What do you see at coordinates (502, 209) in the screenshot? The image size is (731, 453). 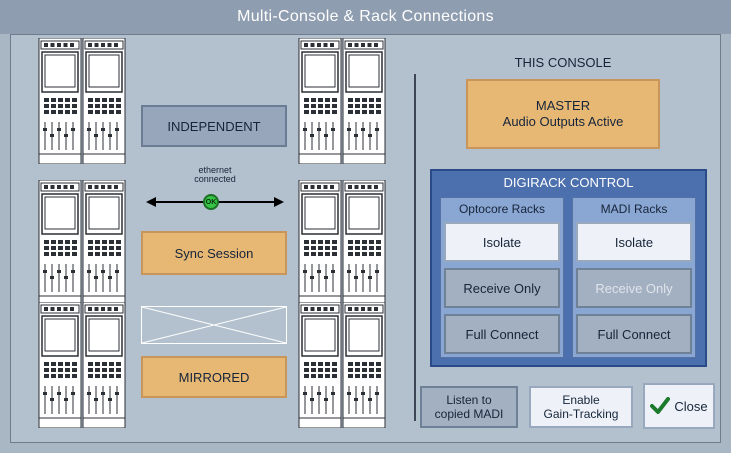 I see `optocore-title: Optocore Racks` at bounding box center [502, 209].